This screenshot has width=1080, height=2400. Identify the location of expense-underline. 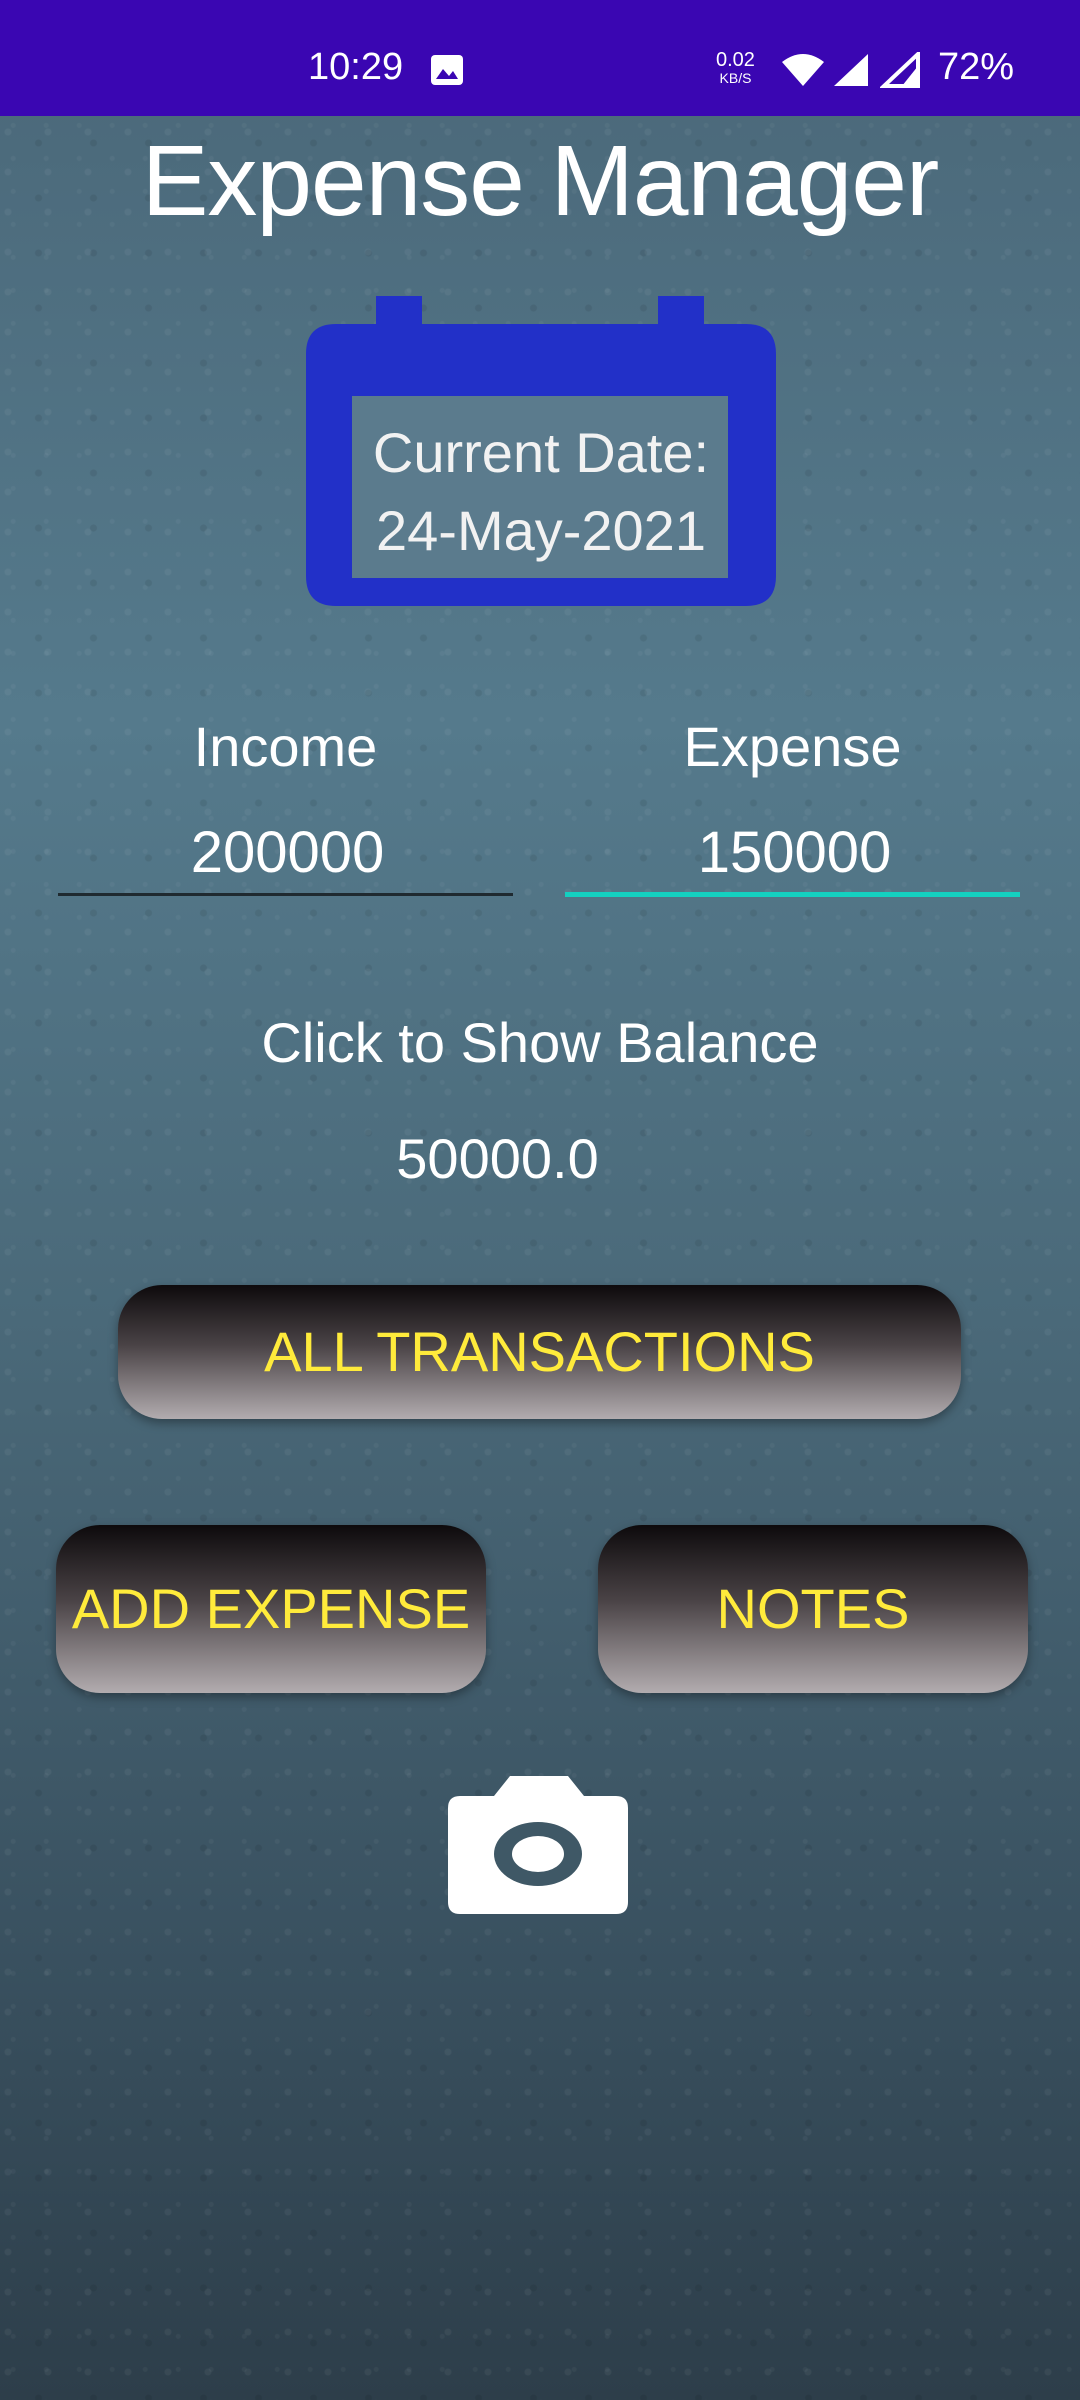
(792, 894).